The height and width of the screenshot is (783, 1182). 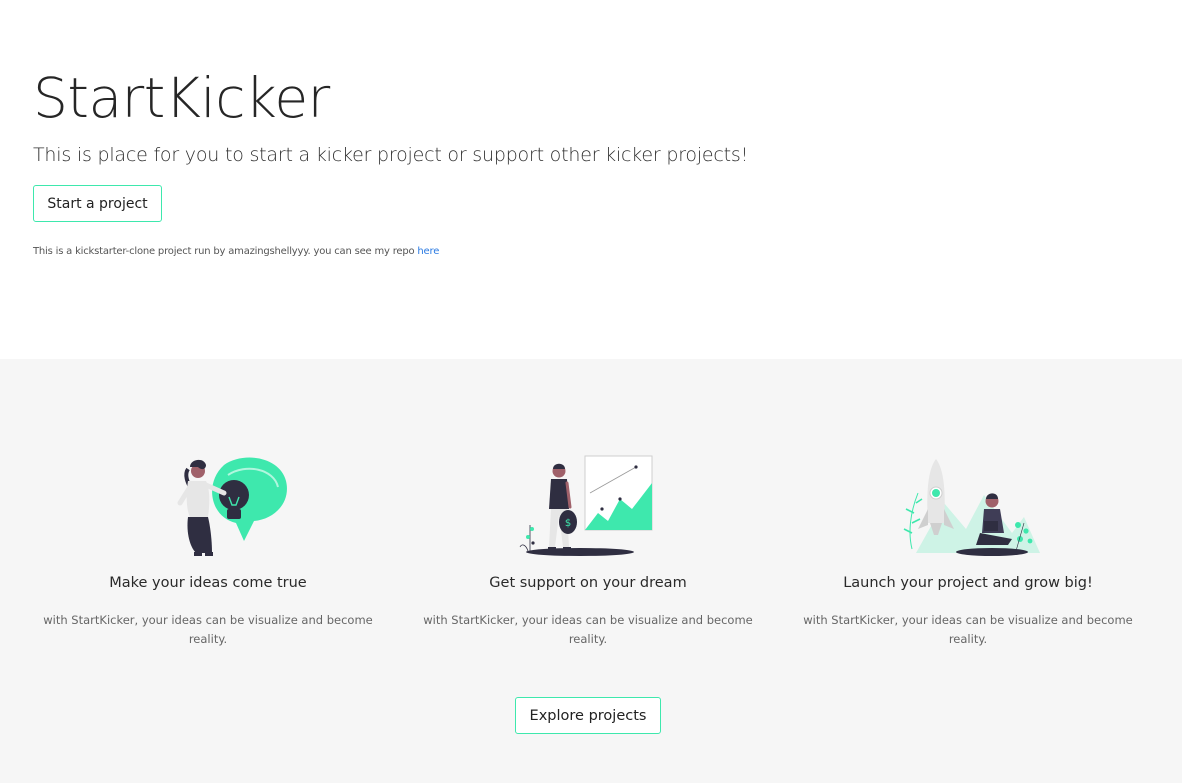 What do you see at coordinates (97, 203) in the screenshot?
I see `start-project-button: Start a project` at bounding box center [97, 203].